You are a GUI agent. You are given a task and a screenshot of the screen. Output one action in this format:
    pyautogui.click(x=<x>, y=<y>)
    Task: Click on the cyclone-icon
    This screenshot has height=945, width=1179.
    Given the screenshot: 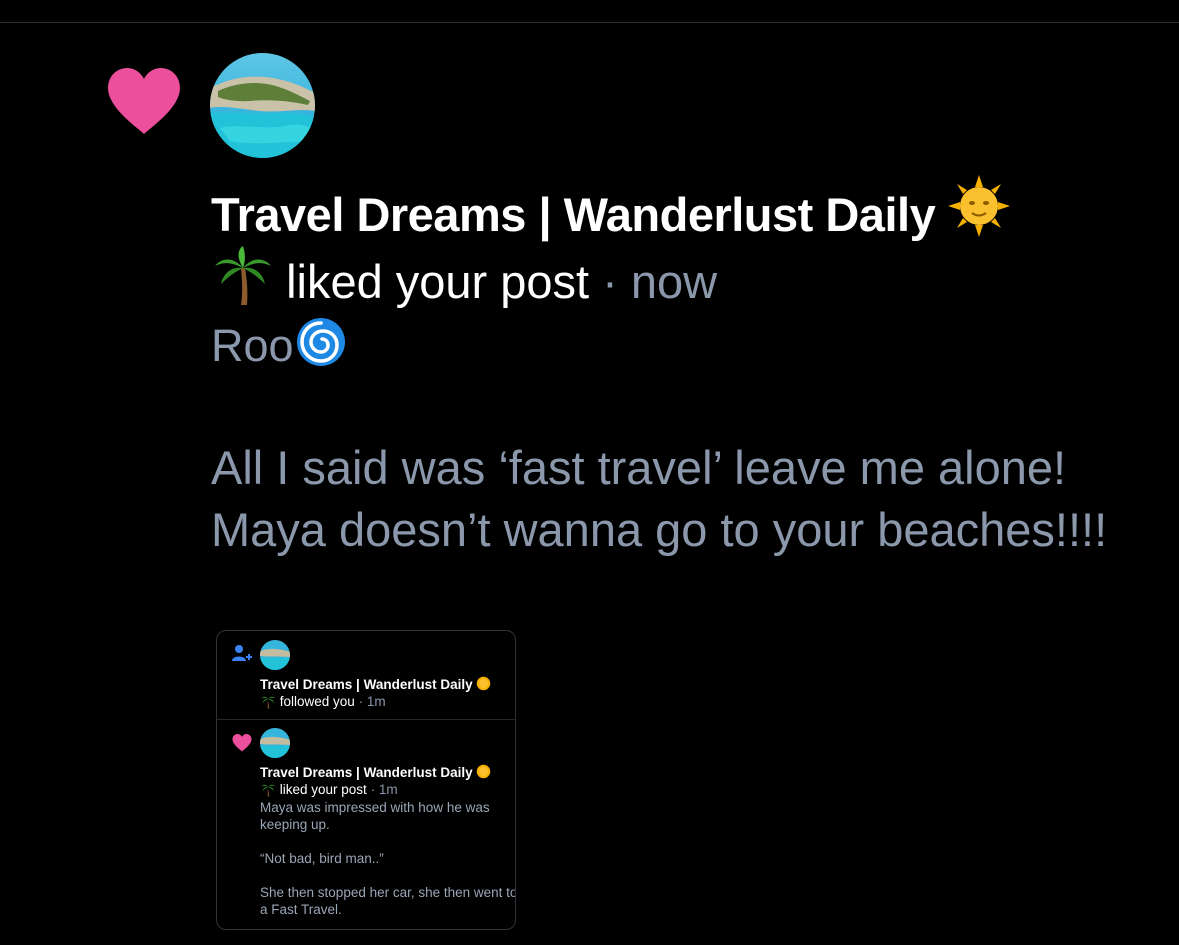 What is the action you would take?
    pyautogui.click(x=320, y=342)
    